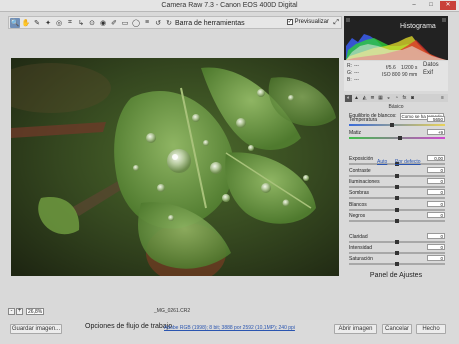 The image size is (459, 344). What do you see at coordinates (169, 23) in the screenshot?
I see `rotate-cw-icon: ↻` at bounding box center [169, 23].